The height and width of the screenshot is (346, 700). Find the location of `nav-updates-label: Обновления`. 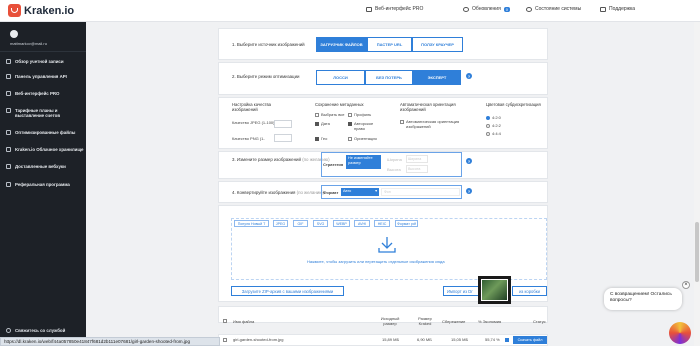

nav-updates-label: Обновления is located at coordinates (486, 9).